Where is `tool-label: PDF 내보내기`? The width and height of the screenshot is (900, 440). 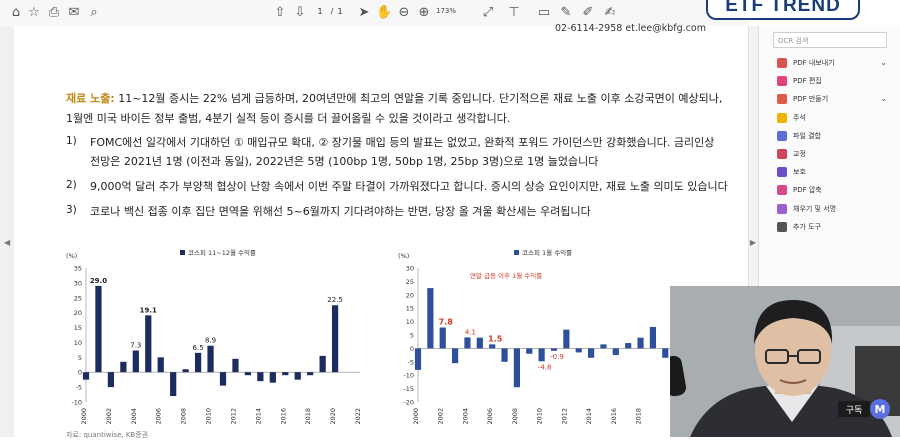
tool-label: PDF 내보내기 is located at coordinates (814, 63).